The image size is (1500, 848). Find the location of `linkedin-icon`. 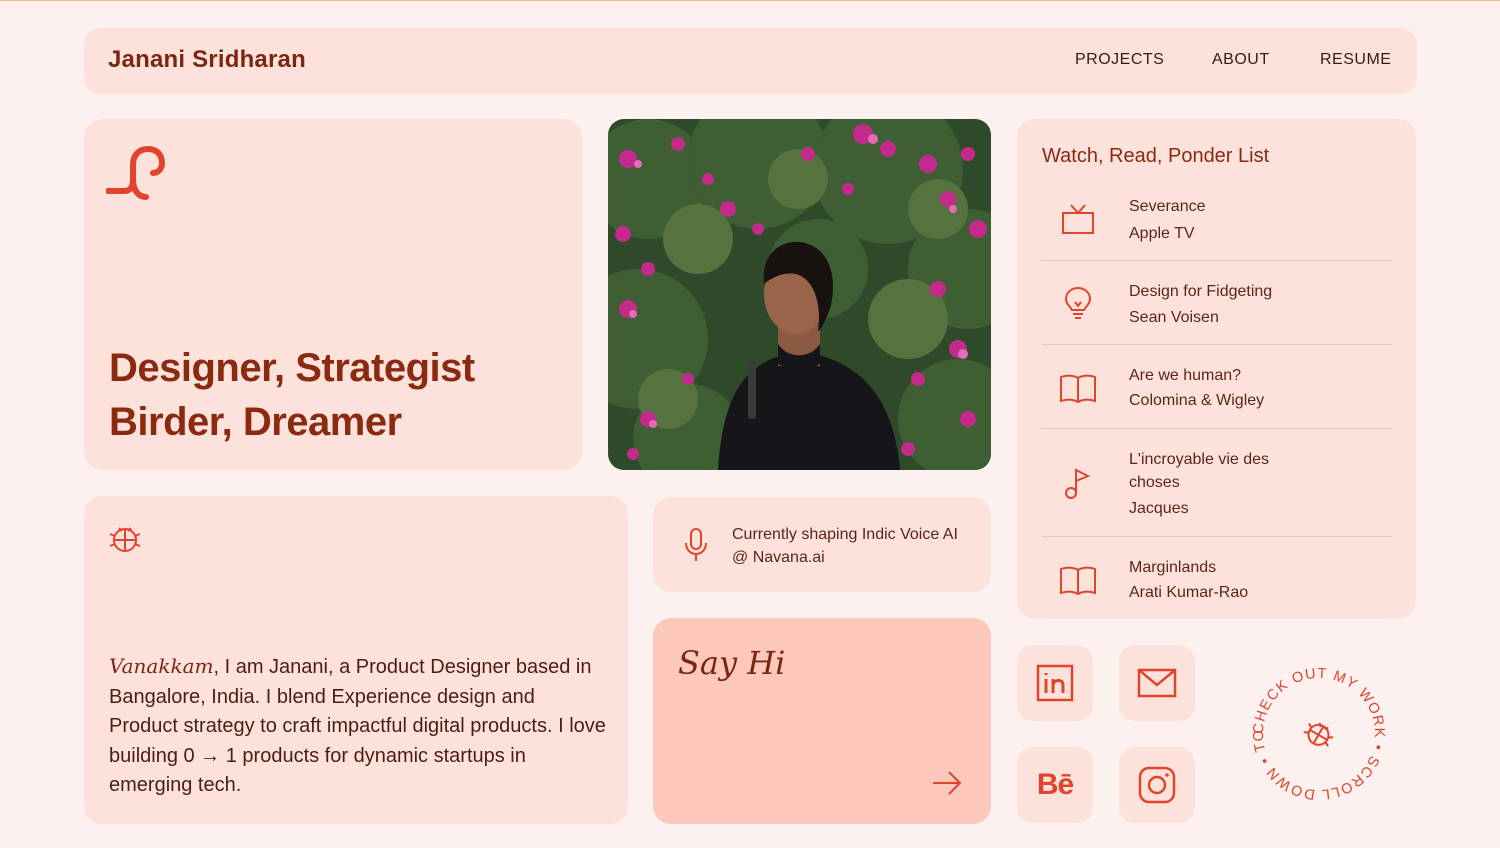

linkedin-icon is located at coordinates (1055, 683).